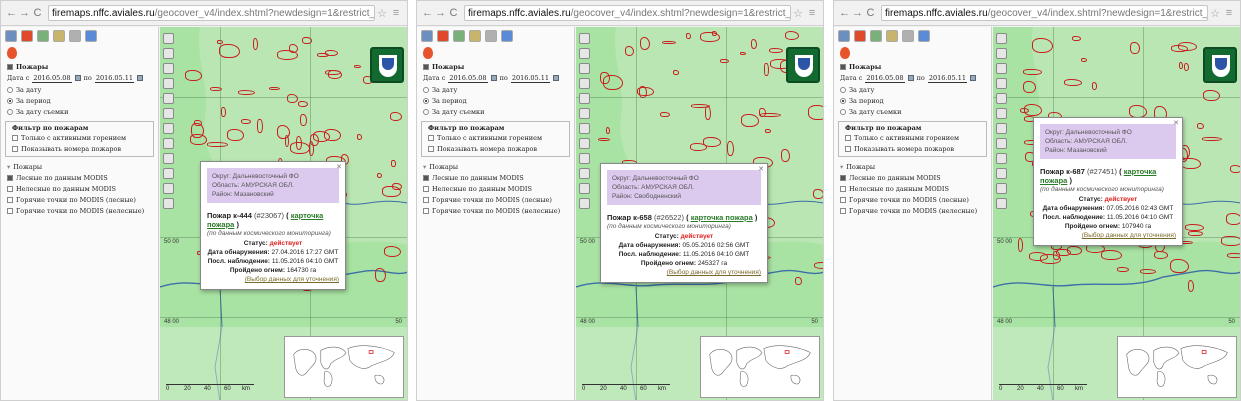 Image resolution: width=1241 pixels, height=401 pixels. Describe the element at coordinates (584, 113) in the screenshot. I see `zoom-box-icon` at that location.